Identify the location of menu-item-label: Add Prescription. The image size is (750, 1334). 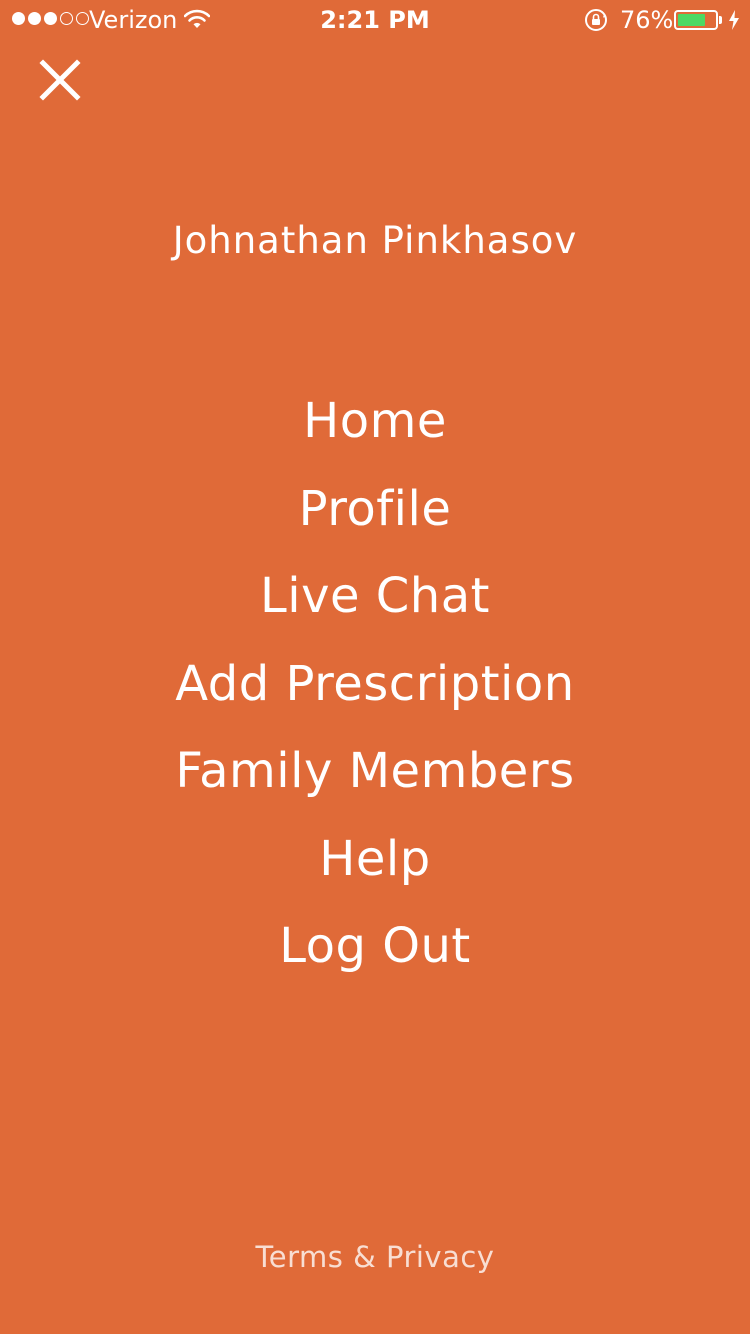
(375, 683).